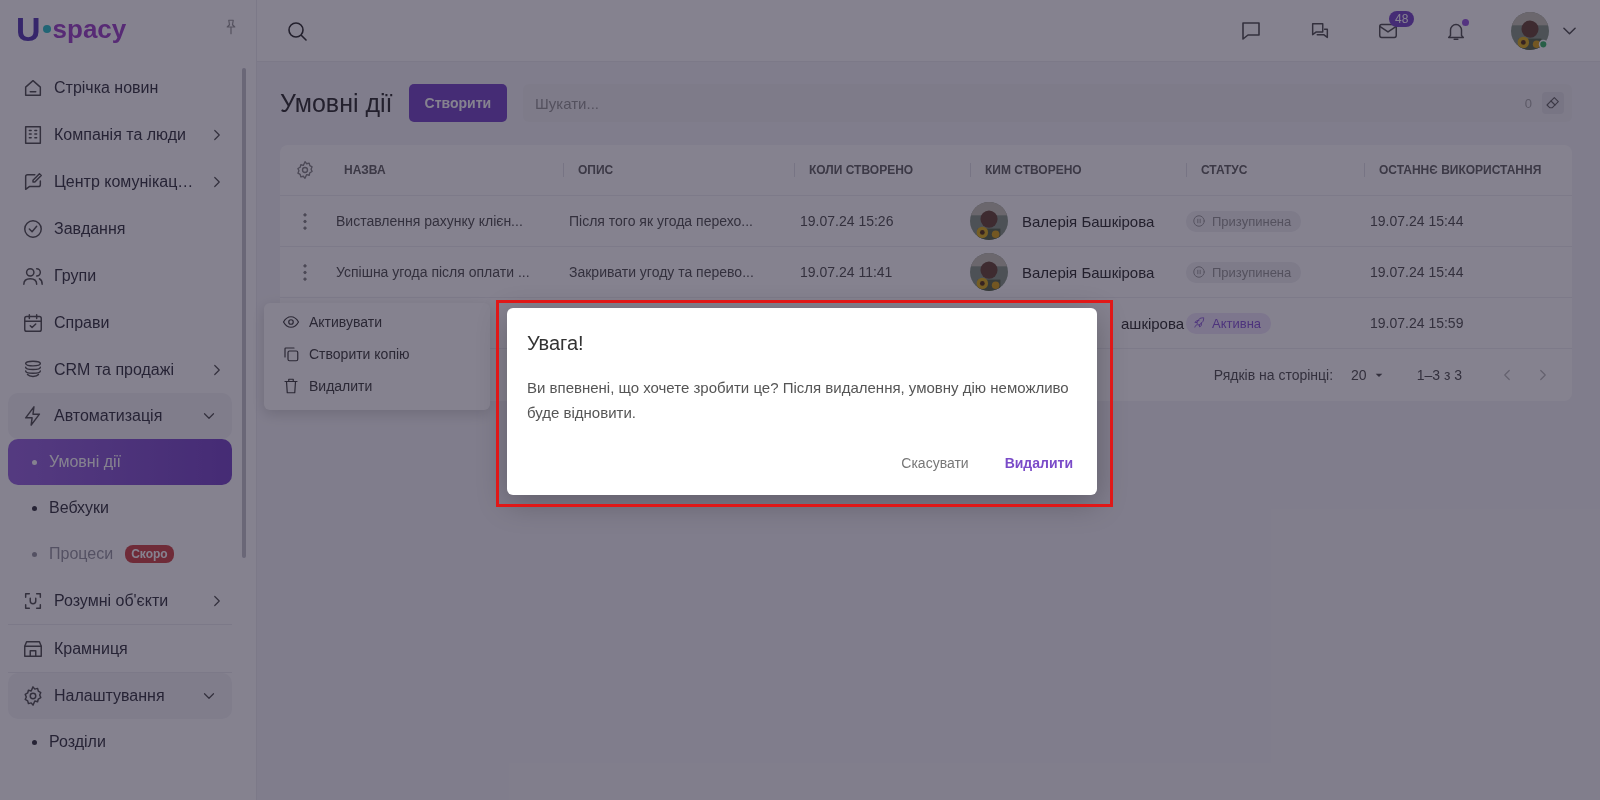 The height and width of the screenshot is (800, 1600). What do you see at coordinates (377, 322) in the screenshot?
I see `menu-item: Активувати` at bounding box center [377, 322].